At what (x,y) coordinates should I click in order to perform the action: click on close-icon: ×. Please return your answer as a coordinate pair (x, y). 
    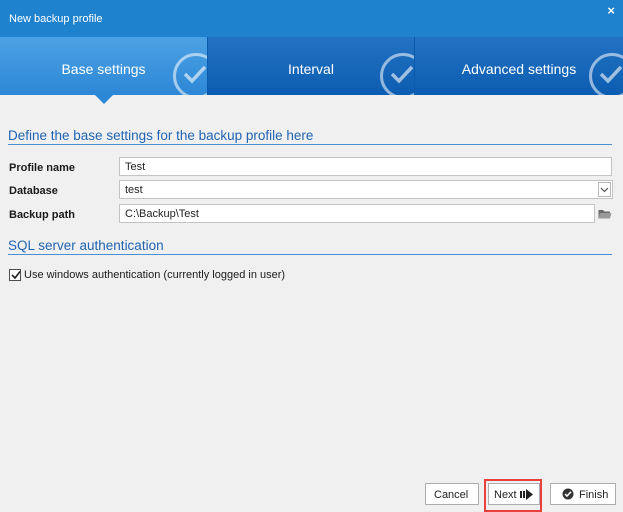
    Looking at the image, I should click on (611, 10).